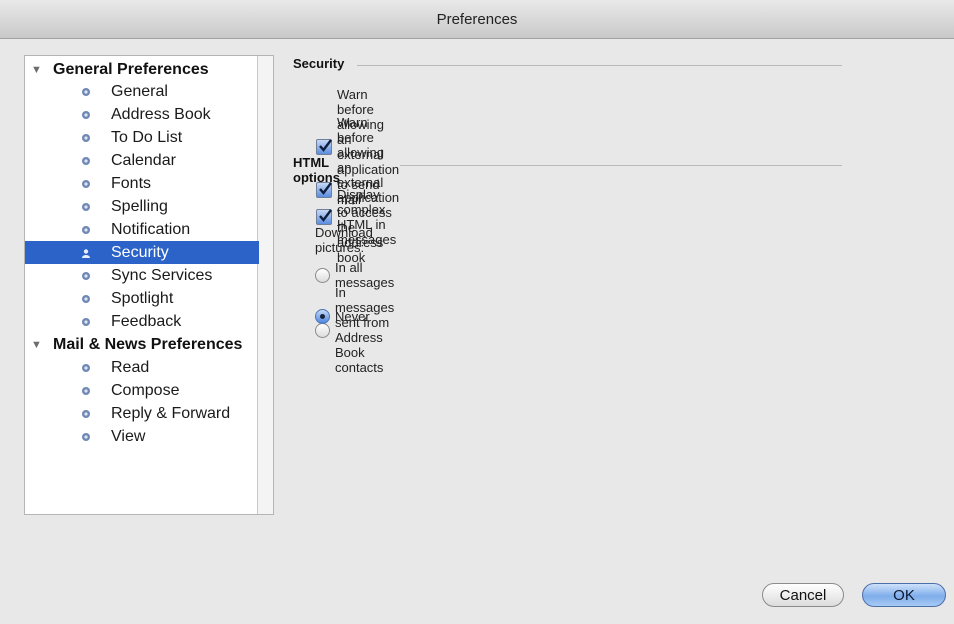 The image size is (954, 624). I want to click on window-titlebar: Preferences, so click(477, 19).